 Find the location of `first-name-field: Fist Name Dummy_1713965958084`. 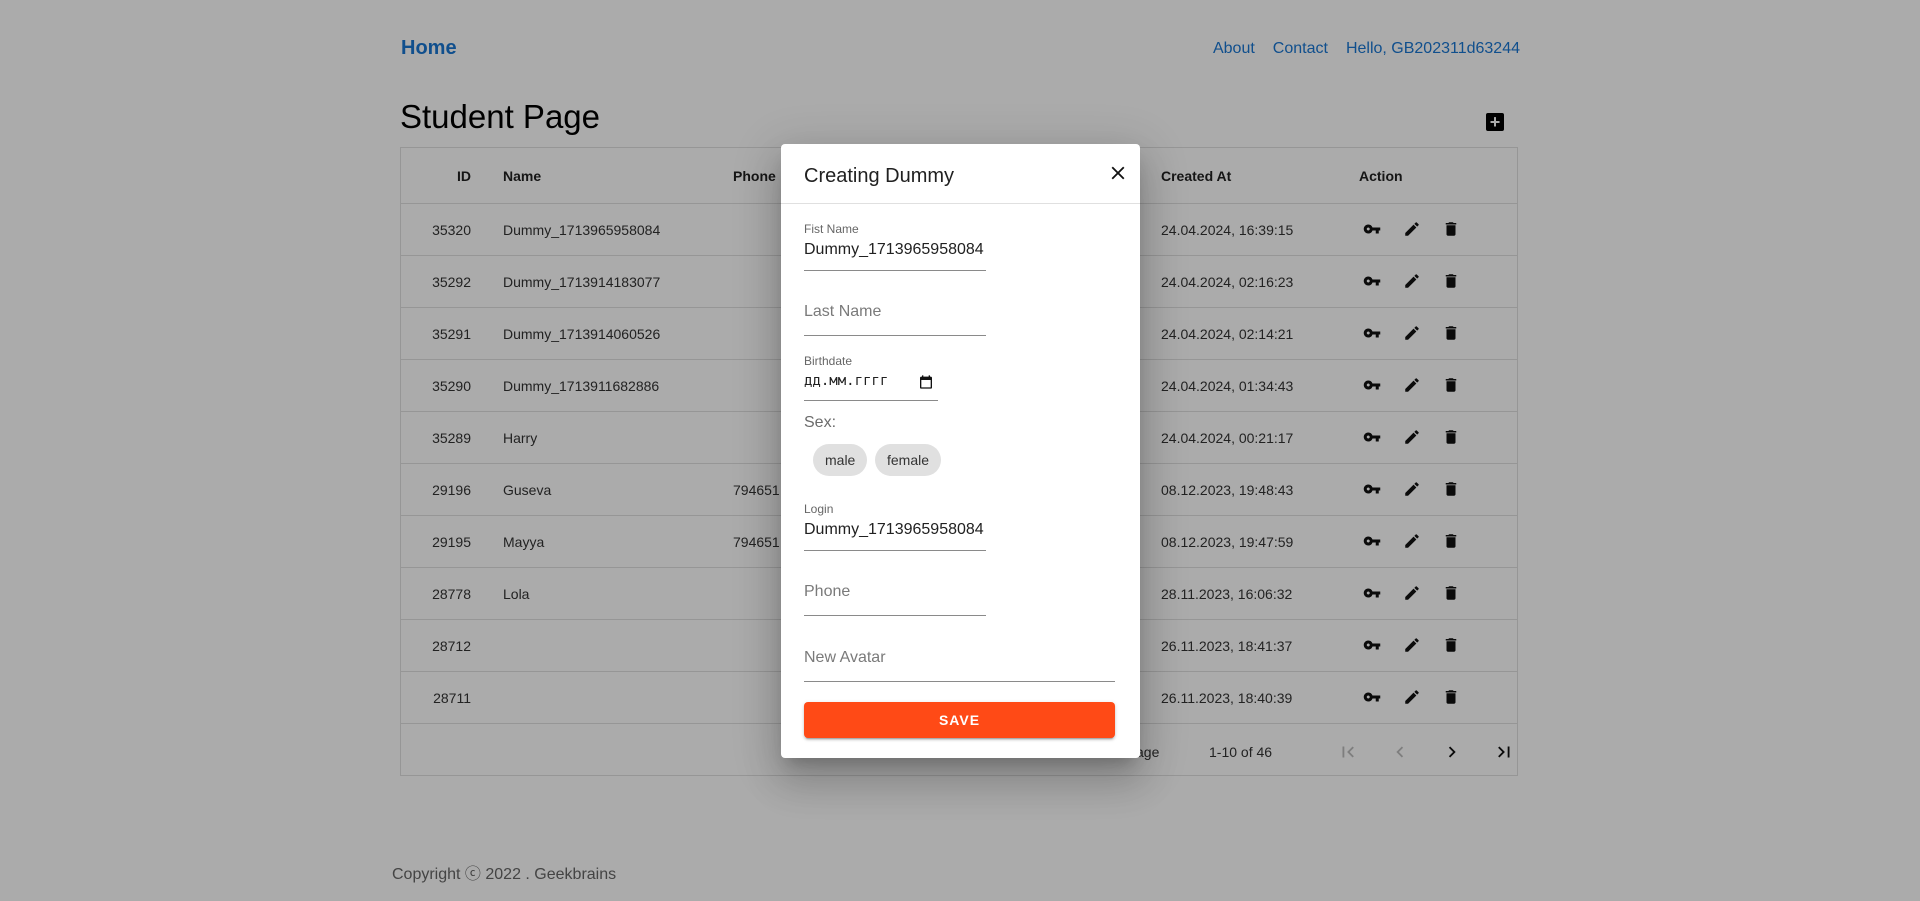

first-name-field: Fist Name Dummy_1713965958084 is located at coordinates (895, 246).